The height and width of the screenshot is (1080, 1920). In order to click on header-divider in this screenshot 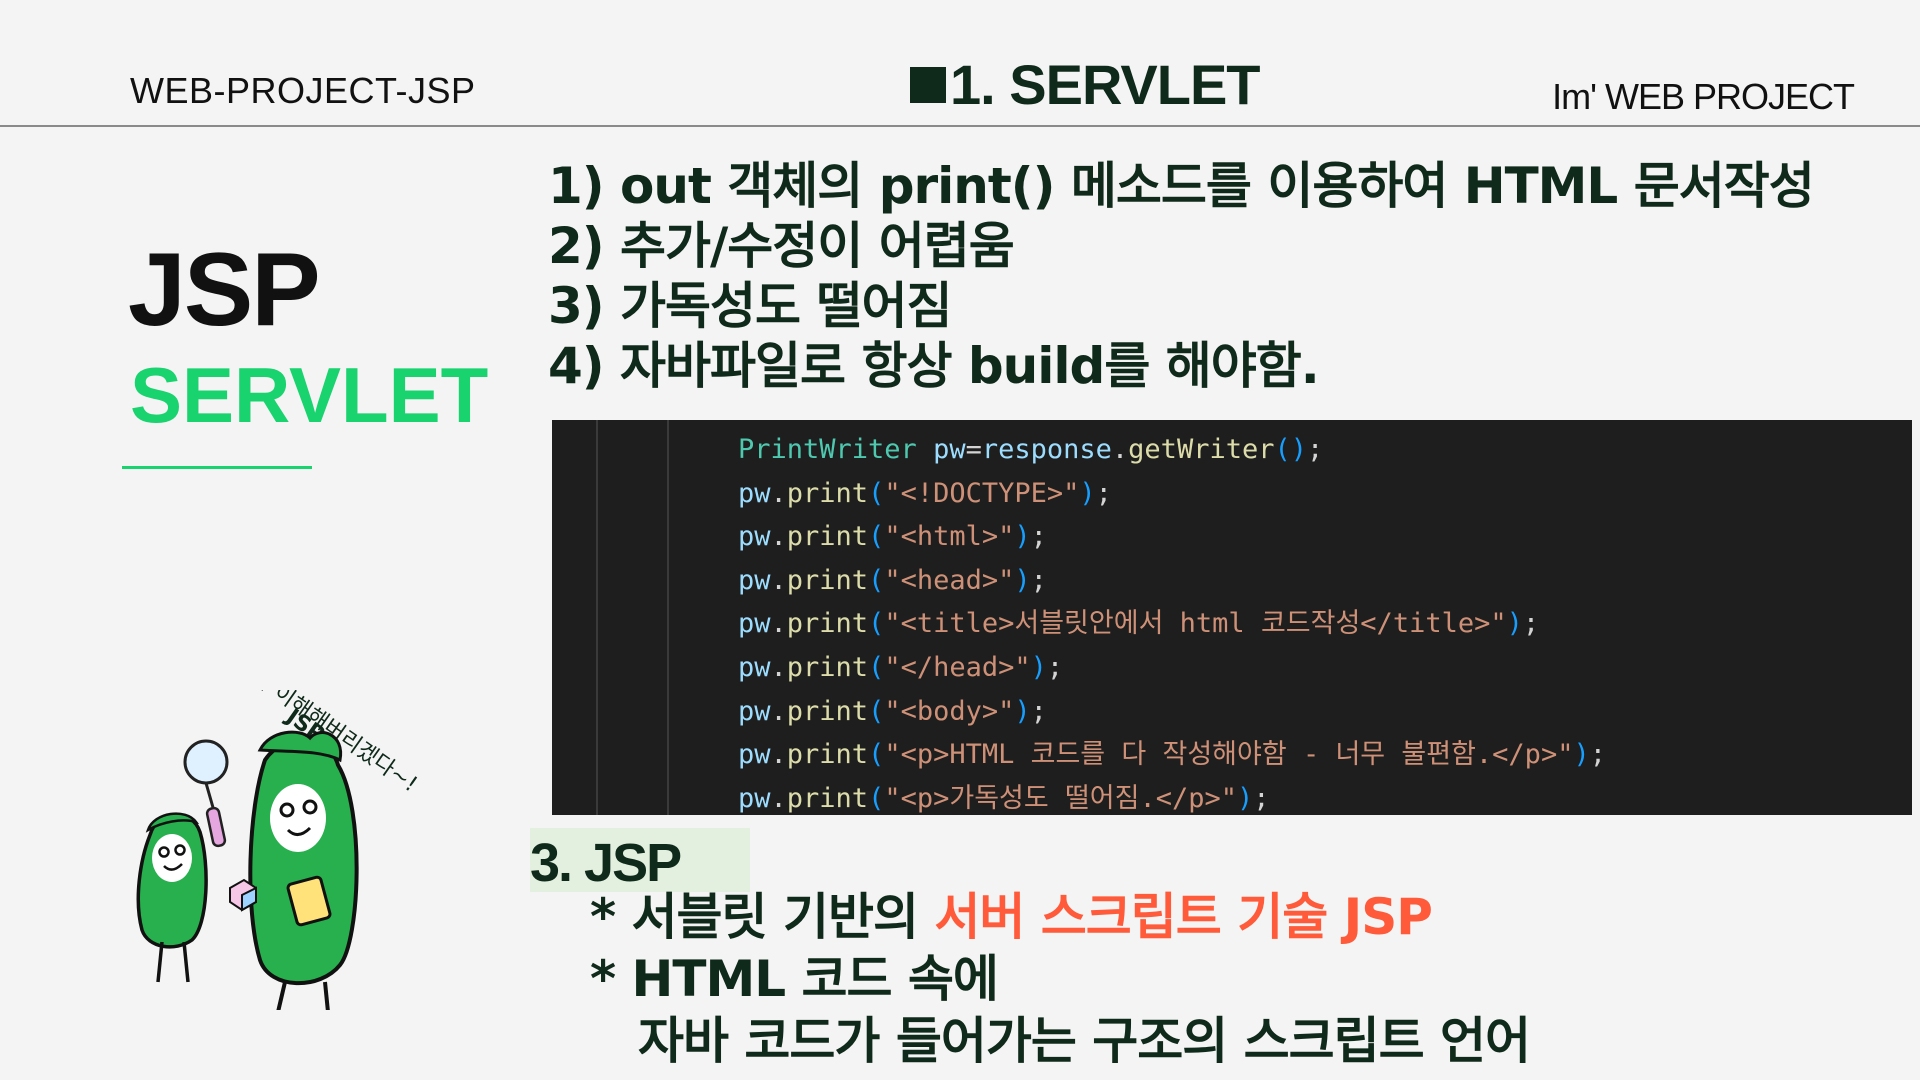, I will do `click(960, 126)`.